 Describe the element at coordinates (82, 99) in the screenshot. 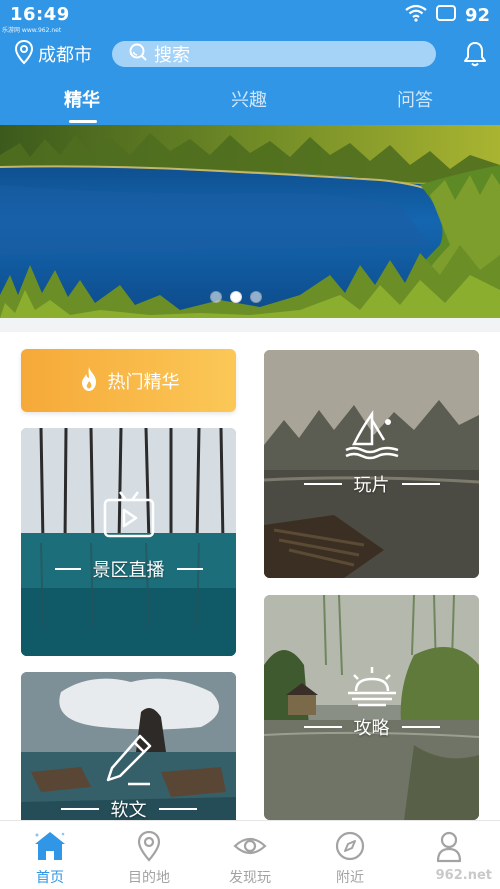

I see `tab-featured: 精华` at that location.